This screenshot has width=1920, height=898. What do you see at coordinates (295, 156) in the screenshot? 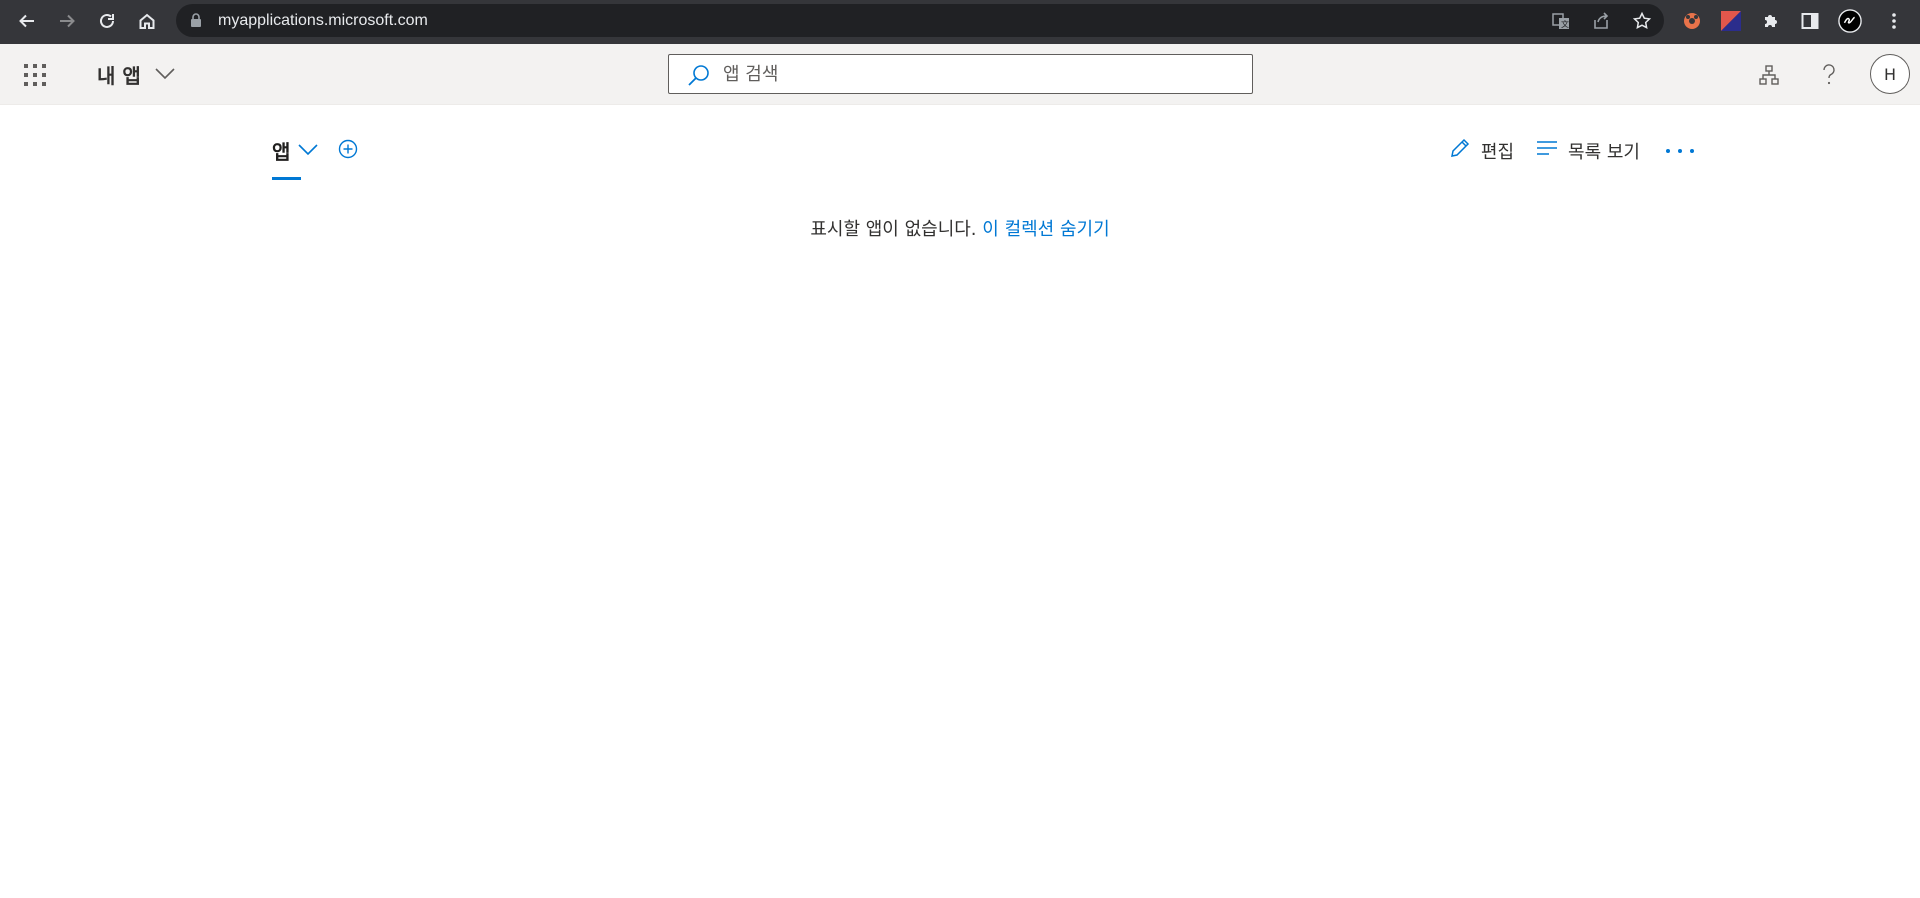
I see `tab-apps: 앱` at bounding box center [295, 156].